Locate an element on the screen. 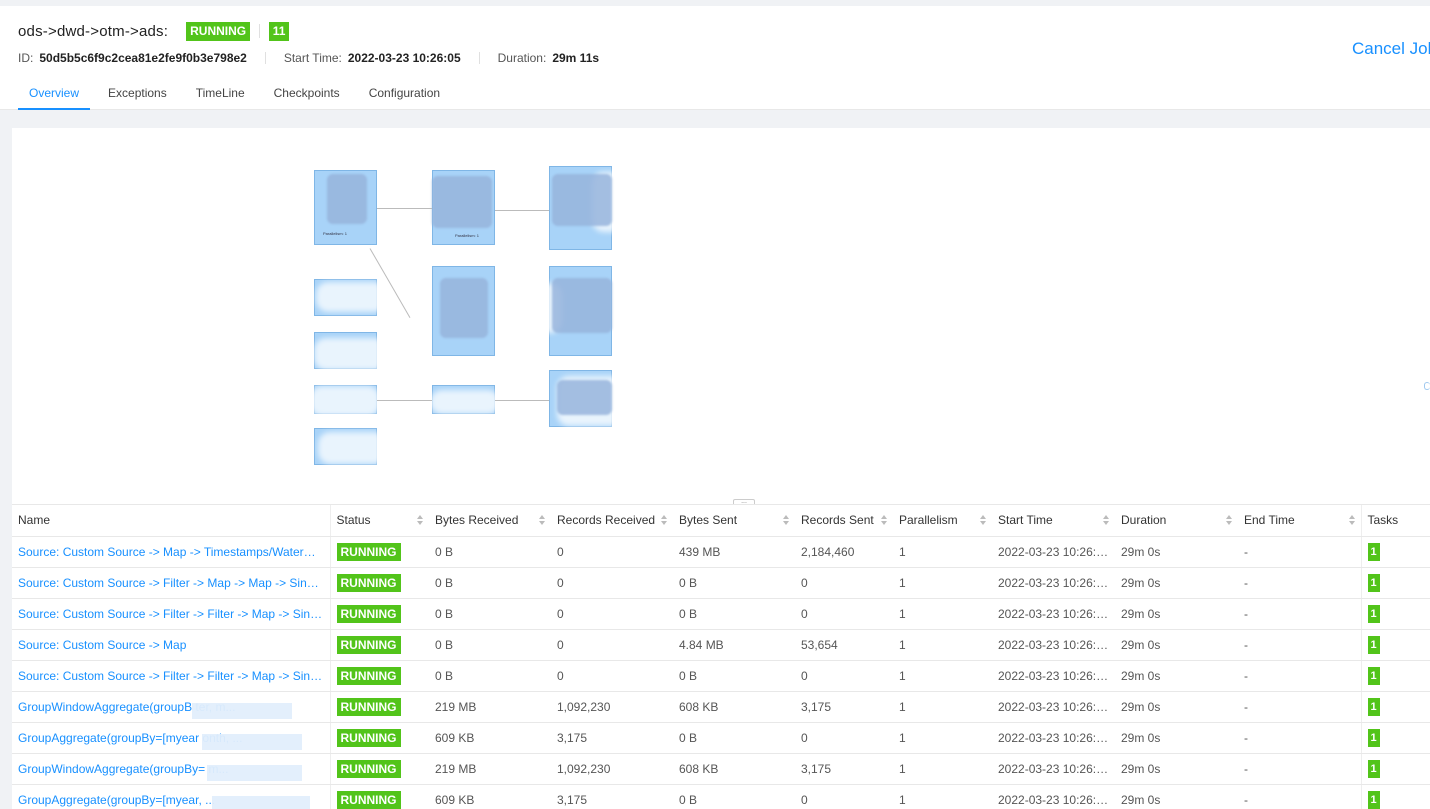 Image resolution: width=1430 pixels, height=809 pixels. cancel-job-button: Cancel Job is located at coordinates (1391, 49).